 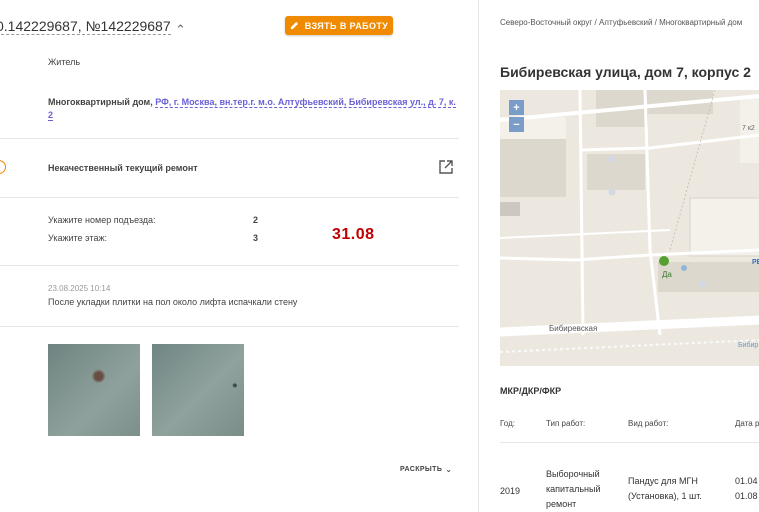 I want to click on table-divider, so click(x=629, y=442).